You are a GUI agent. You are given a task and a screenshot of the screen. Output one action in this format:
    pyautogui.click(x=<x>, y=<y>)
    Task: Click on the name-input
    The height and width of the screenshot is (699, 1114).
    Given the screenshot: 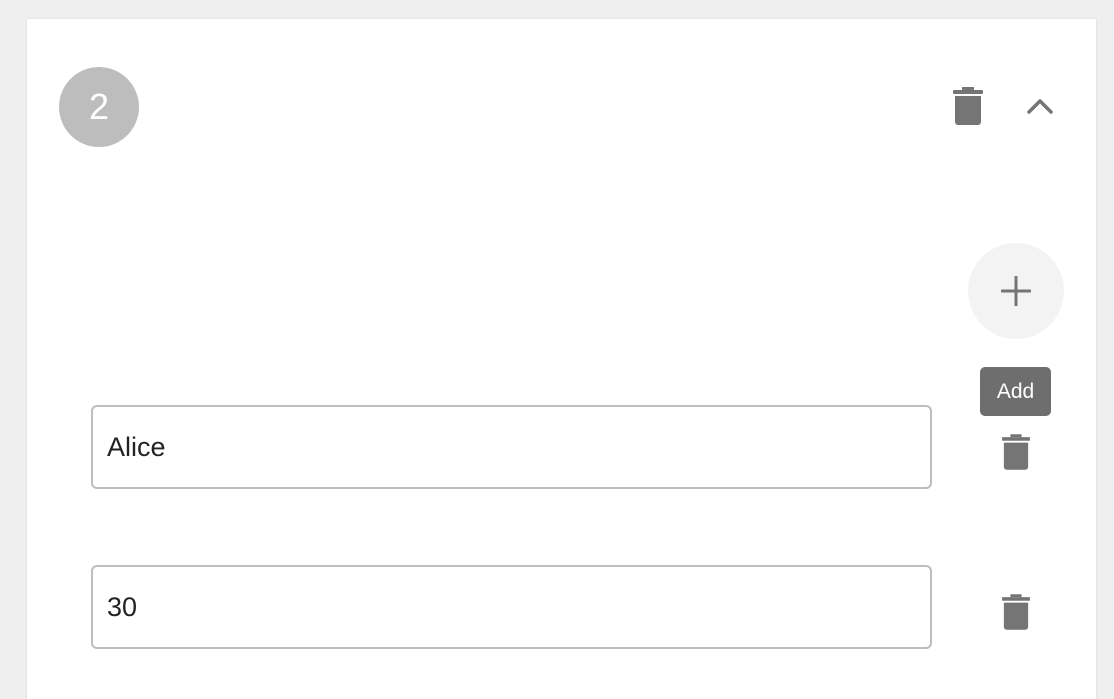 What is the action you would take?
    pyautogui.click(x=511, y=447)
    